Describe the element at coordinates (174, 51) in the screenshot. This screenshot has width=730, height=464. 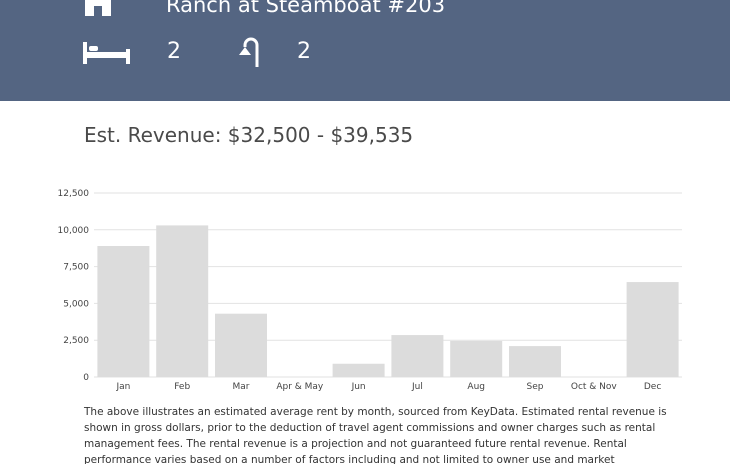
I see `bedroom-count: 2` at that location.